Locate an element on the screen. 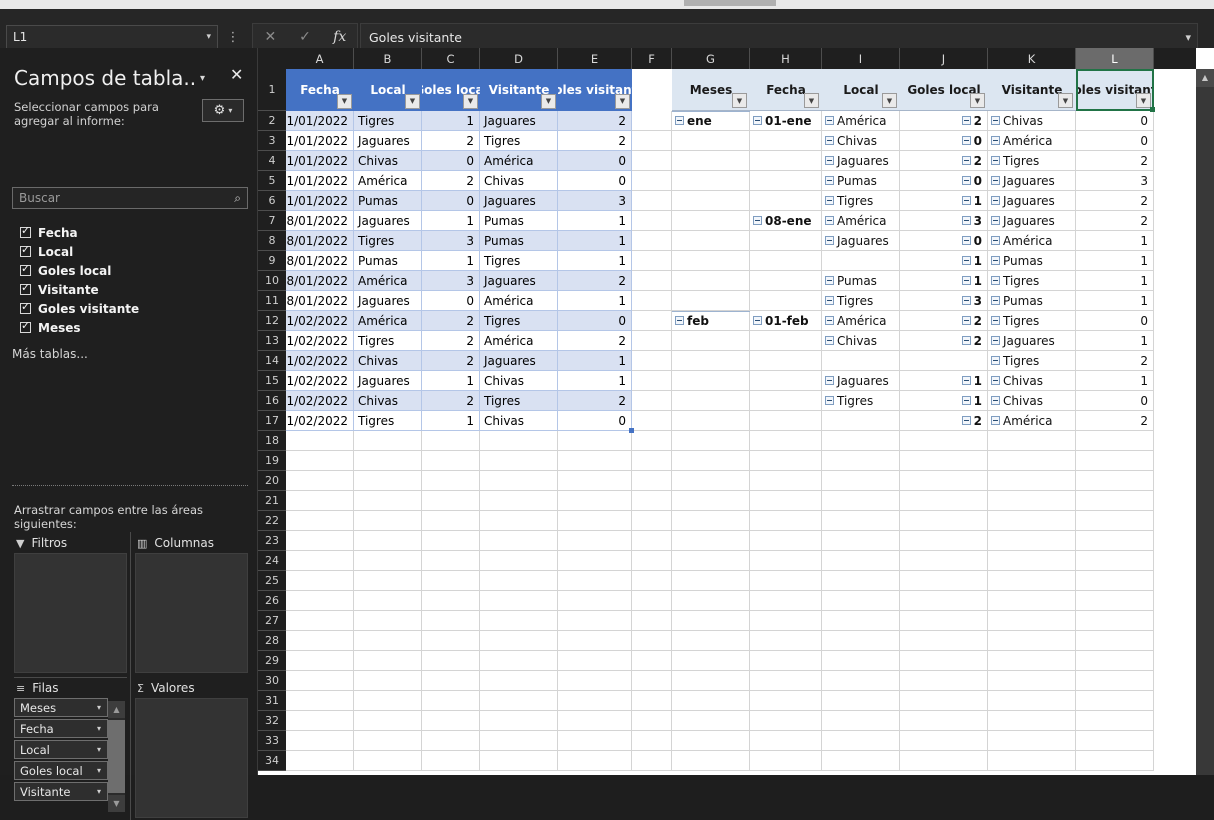 The width and height of the screenshot is (1214, 820). source-header-E: Goles visitante▼ is located at coordinates (595, 90).